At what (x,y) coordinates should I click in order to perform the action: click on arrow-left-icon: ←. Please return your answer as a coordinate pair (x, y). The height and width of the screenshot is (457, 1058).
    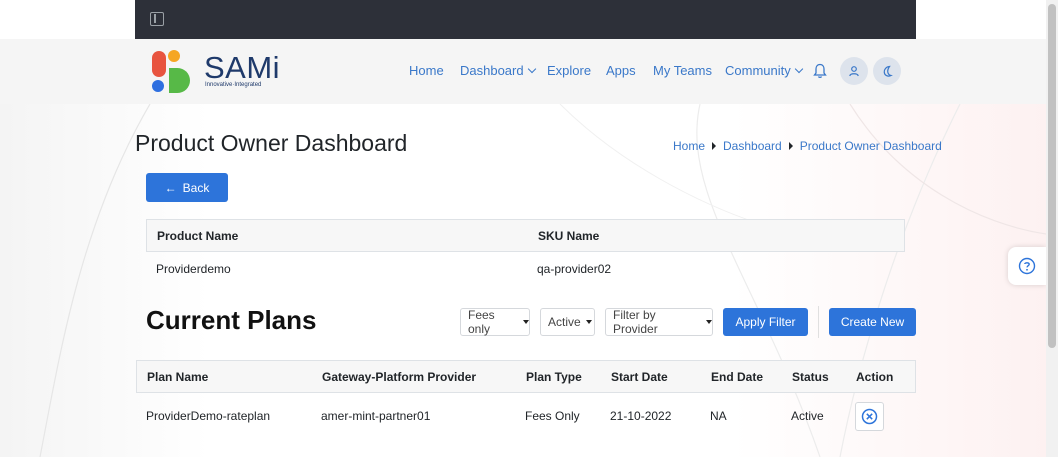
    Looking at the image, I should click on (170, 187).